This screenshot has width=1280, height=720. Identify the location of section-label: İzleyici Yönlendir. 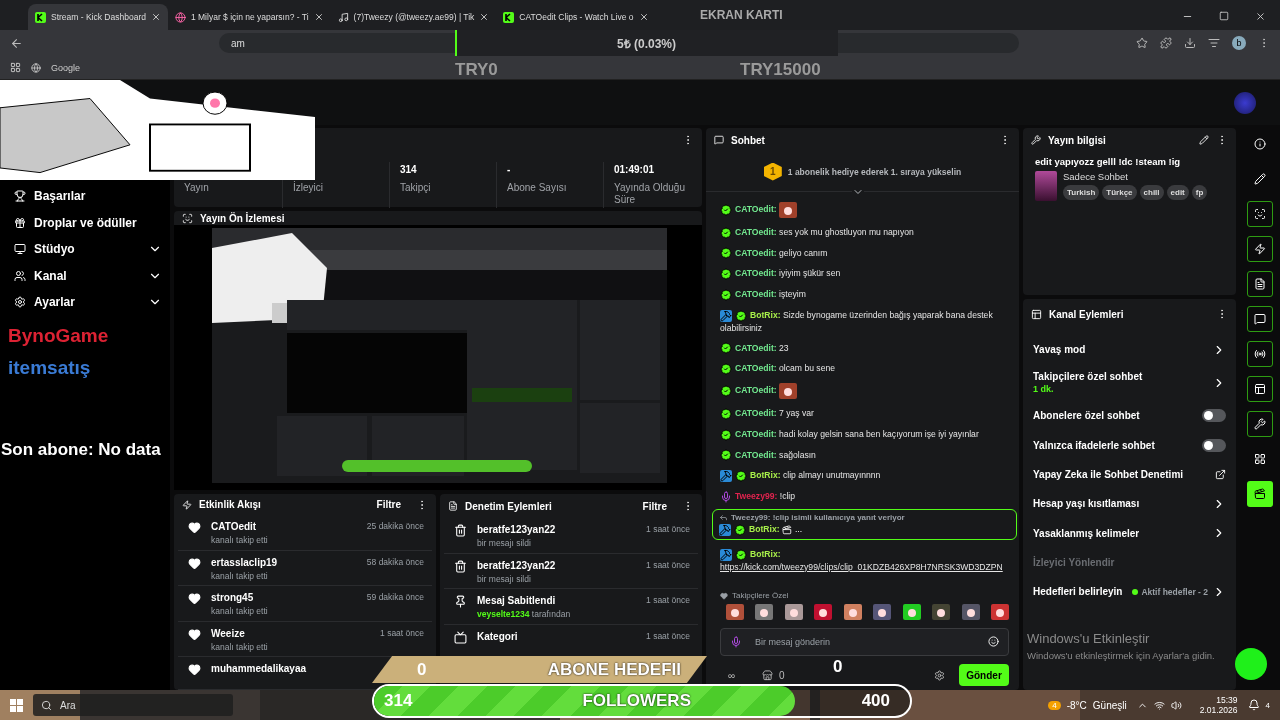
(1074, 562).